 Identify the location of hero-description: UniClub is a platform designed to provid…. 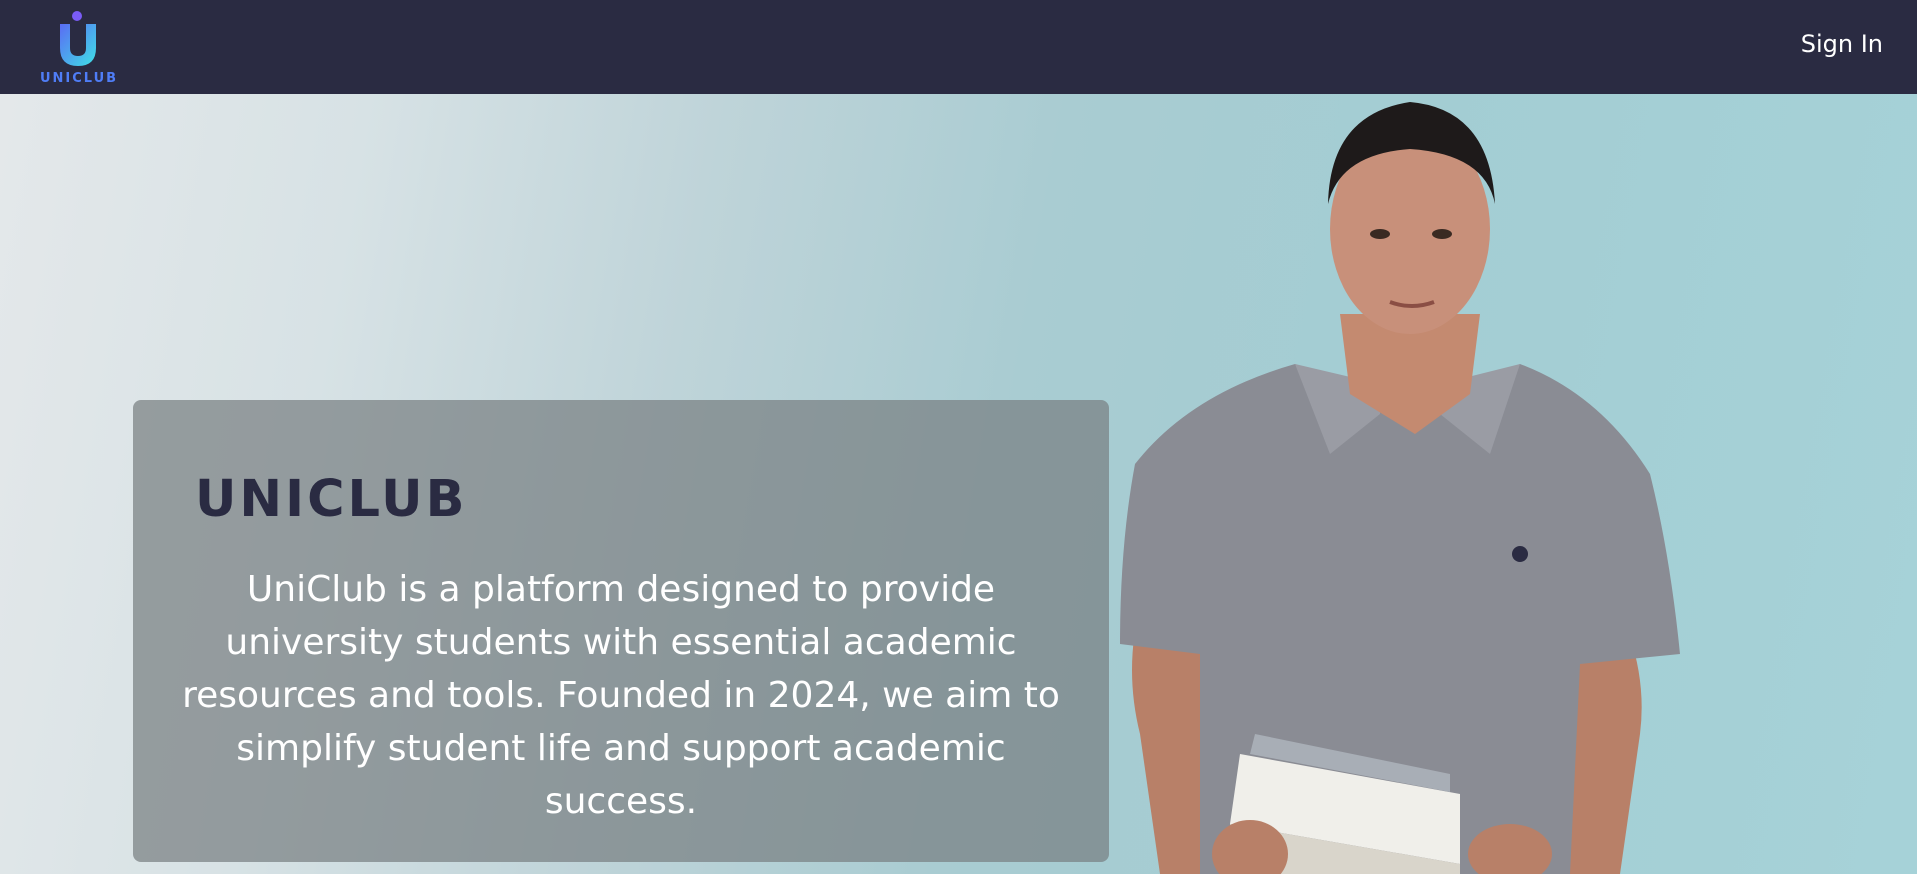
(621, 695).